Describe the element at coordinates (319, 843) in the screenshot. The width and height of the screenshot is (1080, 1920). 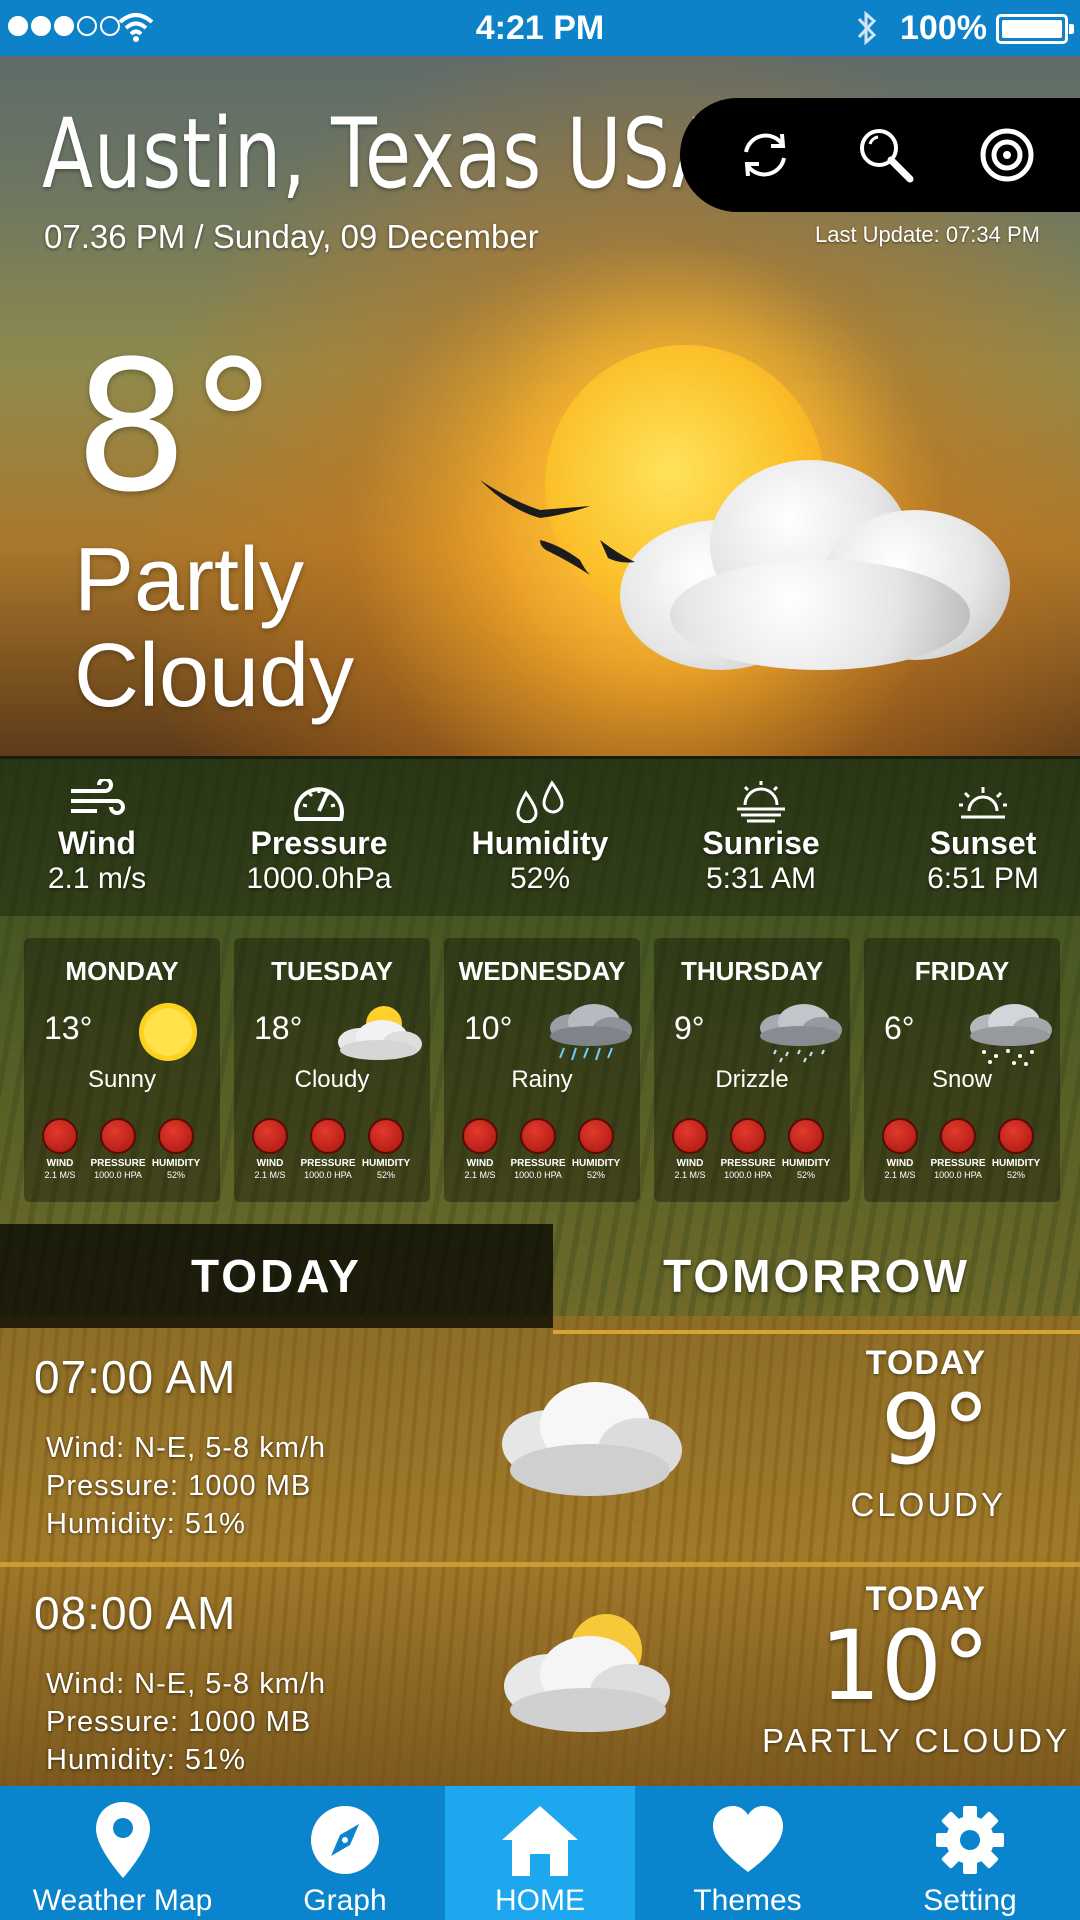
I see `stat-label: Pressure` at that location.